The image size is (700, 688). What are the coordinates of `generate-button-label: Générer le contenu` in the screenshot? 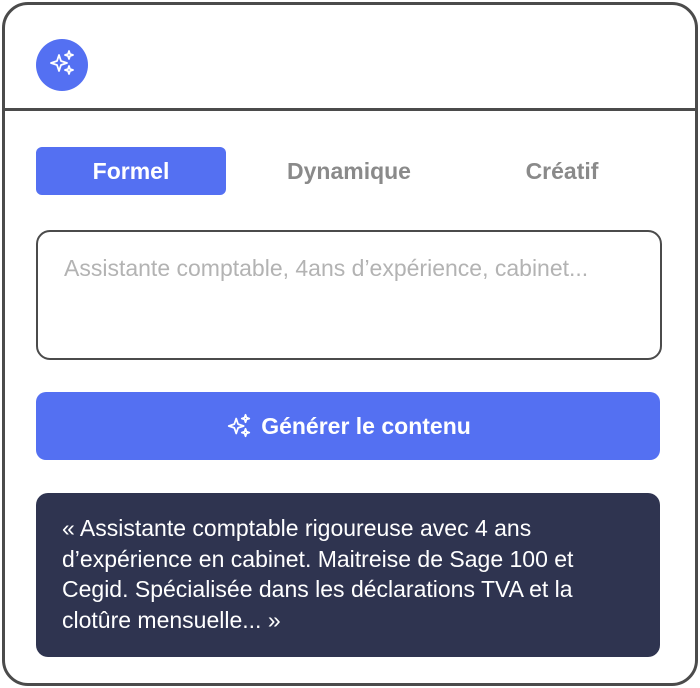 It's located at (366, 425).